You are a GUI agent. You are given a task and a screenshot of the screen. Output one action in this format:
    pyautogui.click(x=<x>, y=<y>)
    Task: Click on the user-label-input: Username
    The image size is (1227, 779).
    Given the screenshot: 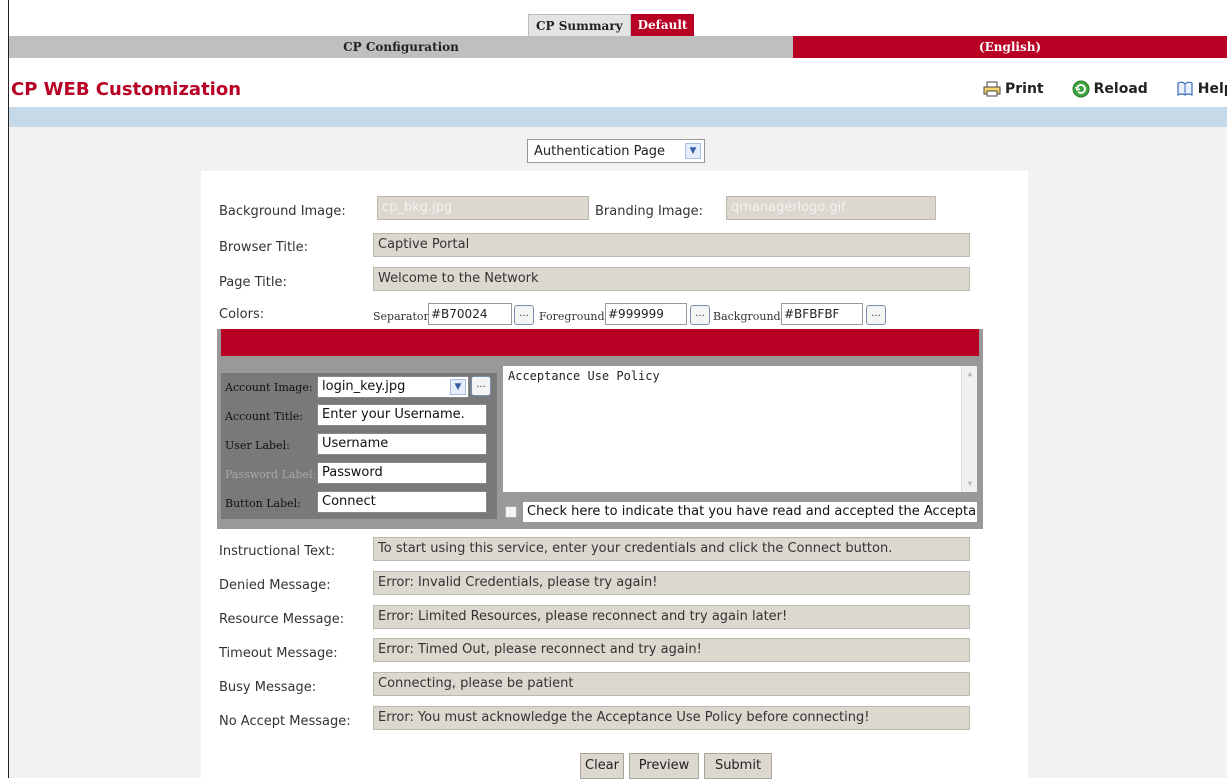 What is the action you would take?
    pyautogui.click(x=402, y=444)
    